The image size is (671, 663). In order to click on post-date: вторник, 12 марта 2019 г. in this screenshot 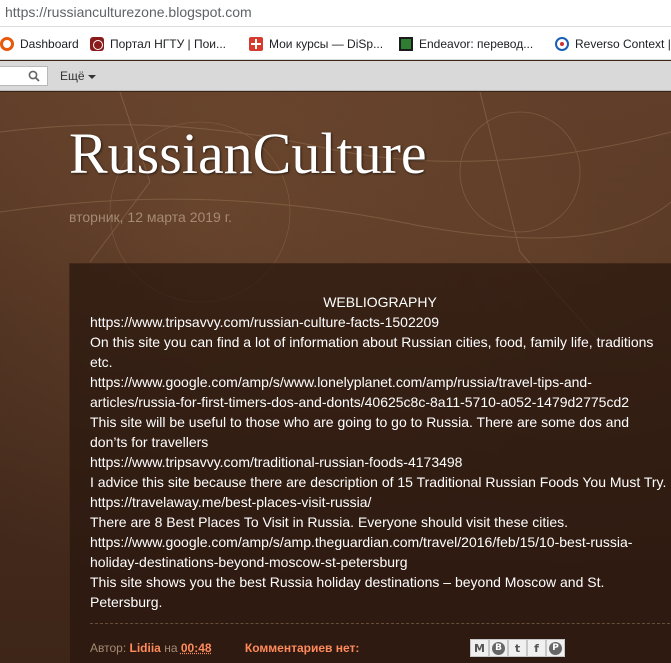, I will do `click(151, 217)`.